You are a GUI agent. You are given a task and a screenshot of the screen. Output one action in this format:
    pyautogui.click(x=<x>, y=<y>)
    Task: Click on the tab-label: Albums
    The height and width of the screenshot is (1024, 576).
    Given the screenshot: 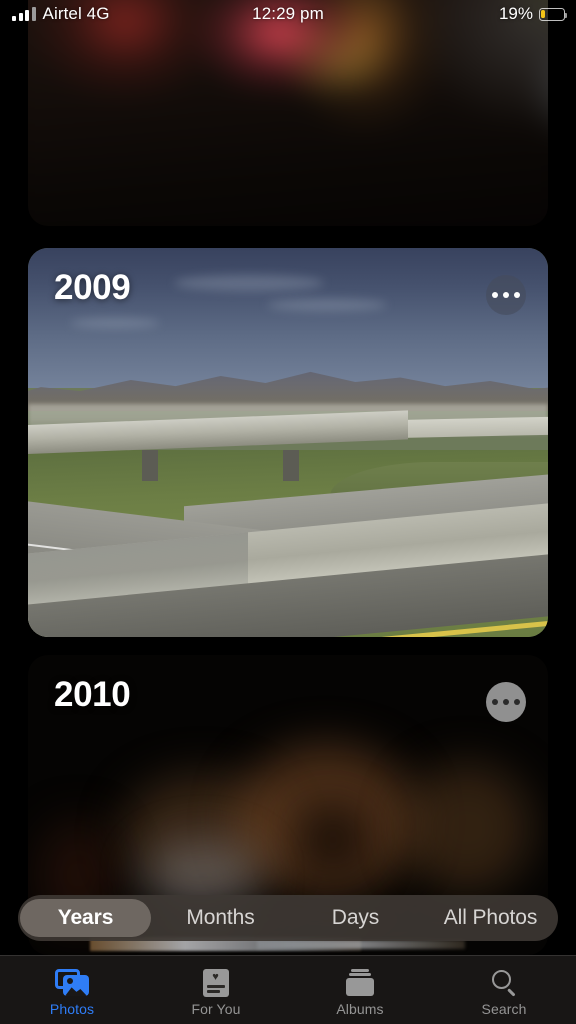 What is the action you would take?
    pyautogui.click(x=360, y=1008)
    